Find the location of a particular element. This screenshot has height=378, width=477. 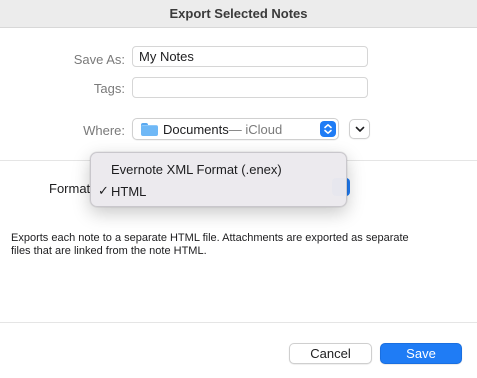

where-label: Where: is located at coordinates (104, 130).